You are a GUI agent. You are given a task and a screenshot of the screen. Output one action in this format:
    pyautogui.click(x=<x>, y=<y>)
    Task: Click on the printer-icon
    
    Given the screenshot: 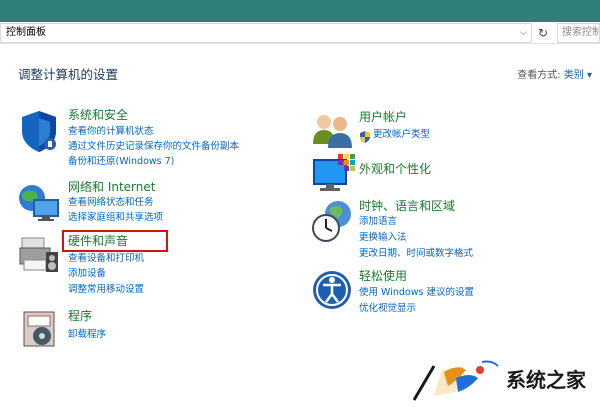 What is the action you would take?
    pyautogui.click(x=39, y=255)
    